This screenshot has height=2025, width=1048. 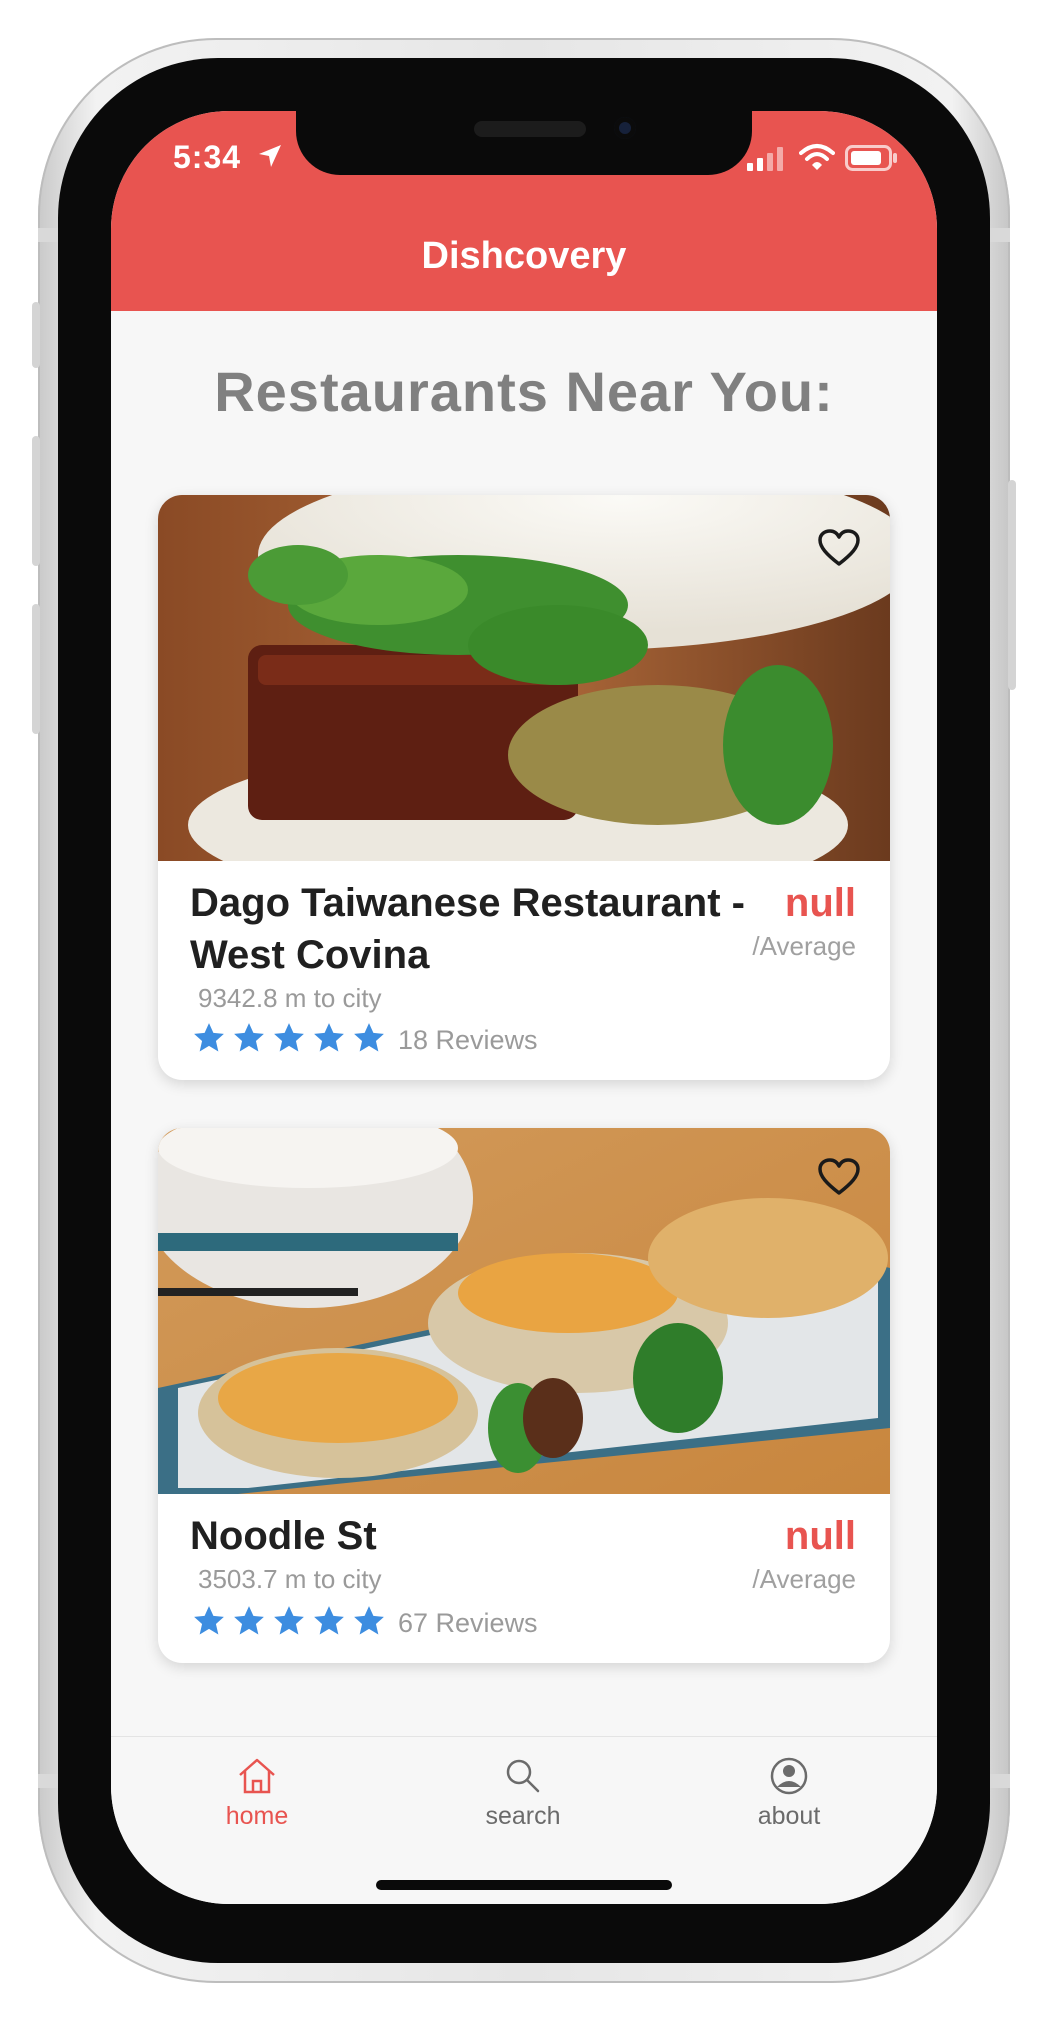 I want to click on app-title: Dishcovery, so click(x=524, y=256).